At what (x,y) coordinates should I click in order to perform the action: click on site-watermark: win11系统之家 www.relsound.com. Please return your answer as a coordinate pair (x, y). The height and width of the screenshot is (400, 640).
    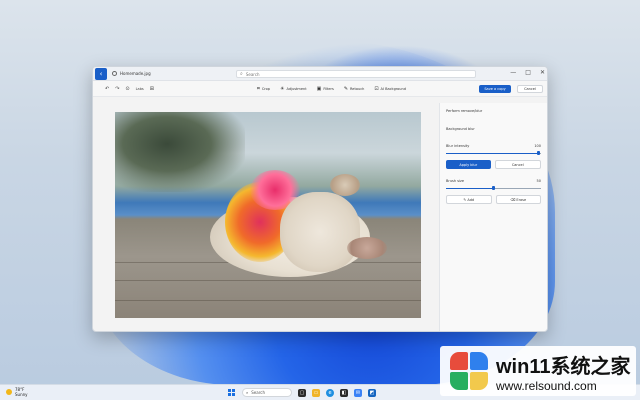
    Looking at the image, I should click on (538, 371).